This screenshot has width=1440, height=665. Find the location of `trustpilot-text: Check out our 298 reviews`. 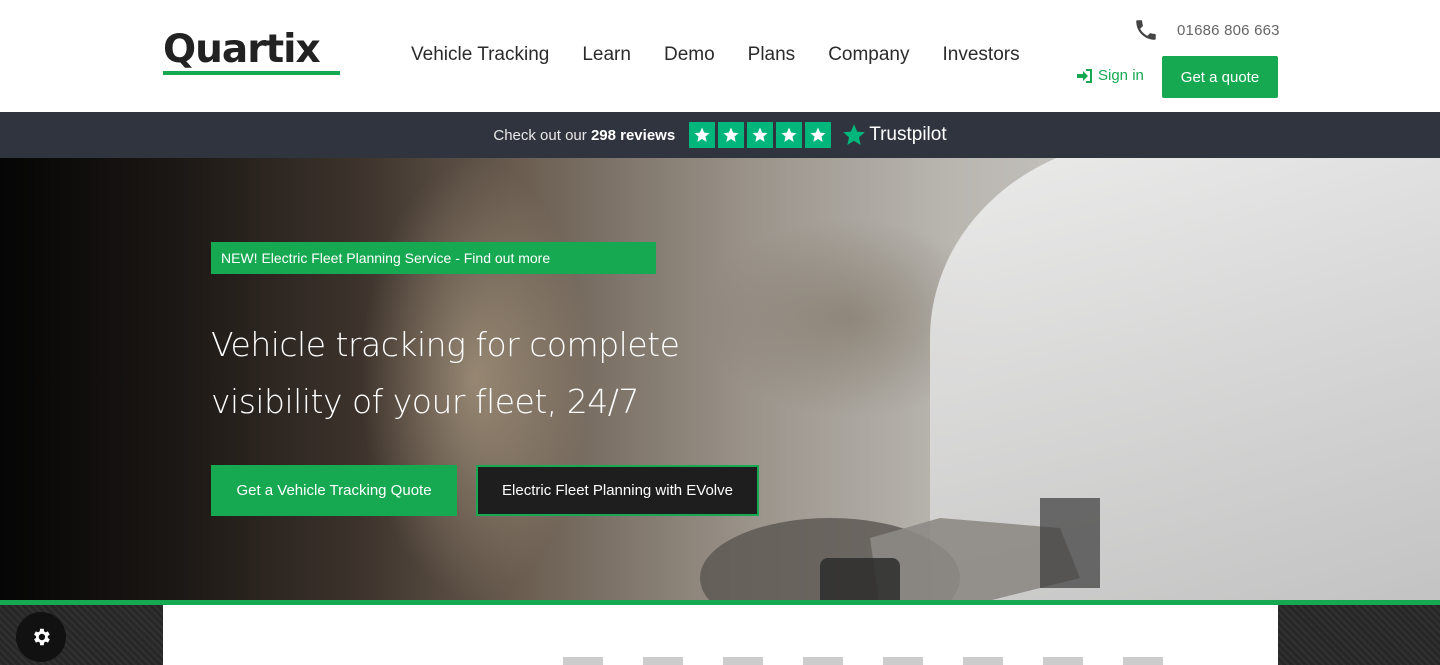

trustpilot-text: Check out our 298 reviews is located at coordinates (584, 135).